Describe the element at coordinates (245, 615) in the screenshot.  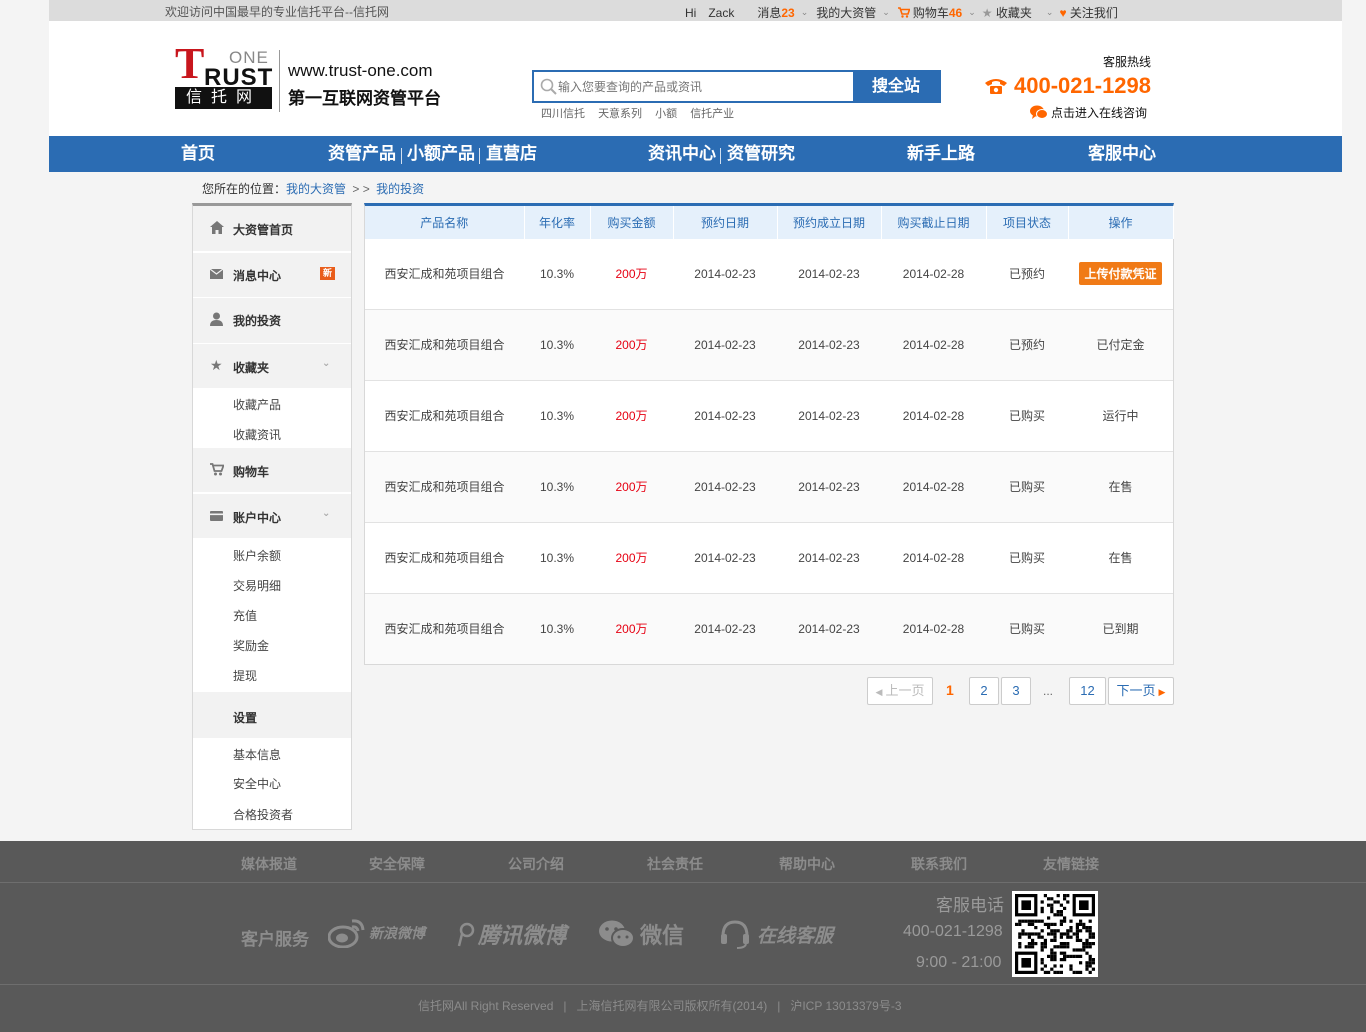
I see `sidebar-sub-recharge: 充值` at that location.